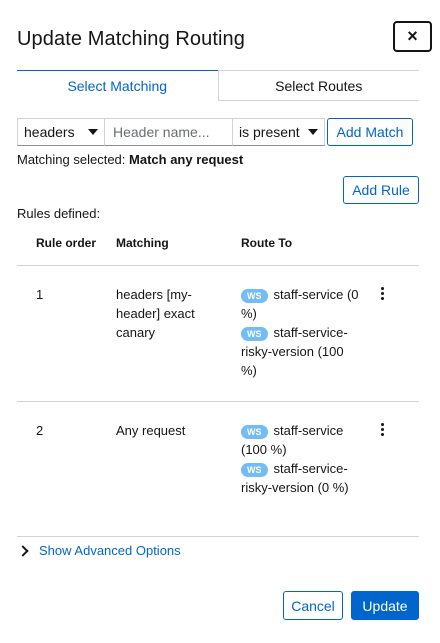  Describe the element at coordinates (267, 243) in the screenshot. I see `column-header-route-to: Route To` at that location.